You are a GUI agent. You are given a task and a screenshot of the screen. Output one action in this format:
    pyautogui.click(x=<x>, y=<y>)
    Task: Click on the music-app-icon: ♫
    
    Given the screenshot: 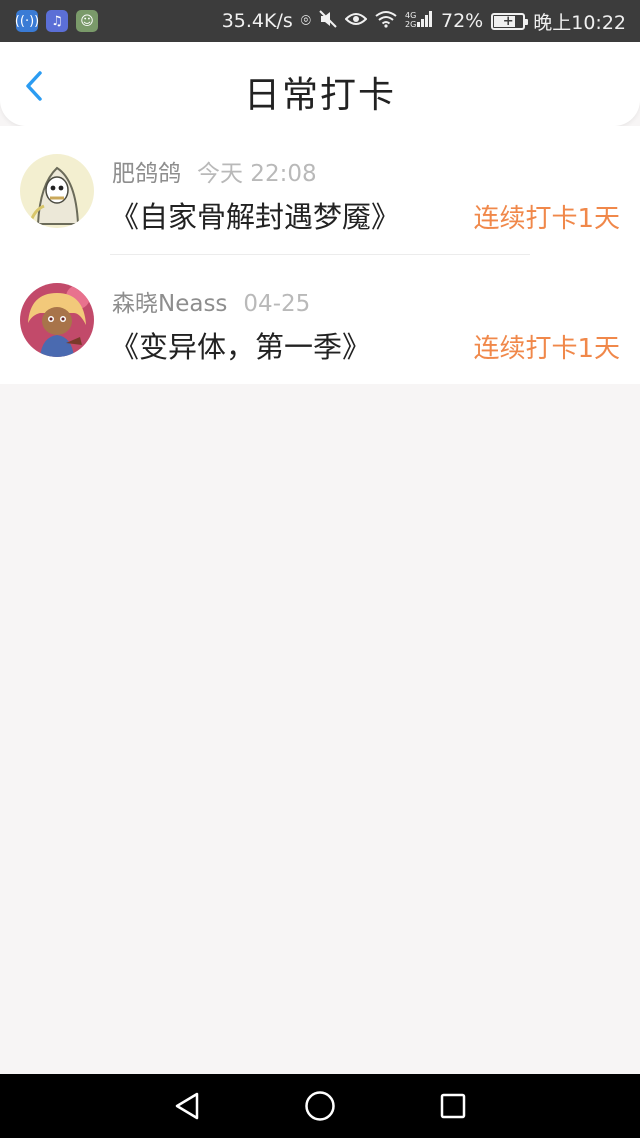 What is the action you would take?
    pyautogui.click(x=57, y=21)
    